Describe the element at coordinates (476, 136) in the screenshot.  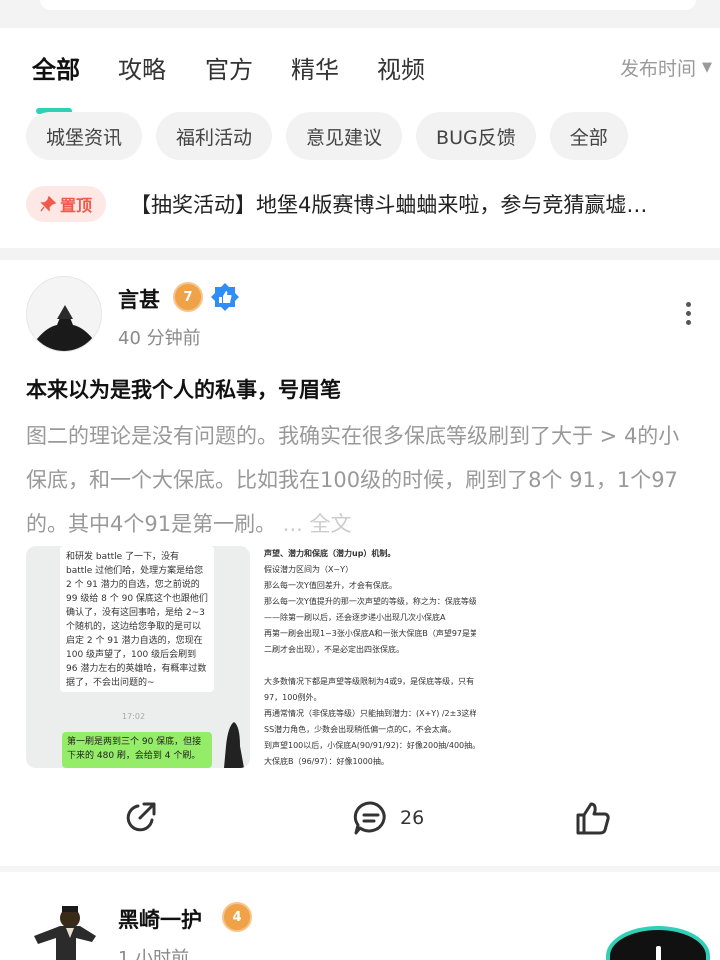
I see `chip-bug-report: BUG反馈` at that location.